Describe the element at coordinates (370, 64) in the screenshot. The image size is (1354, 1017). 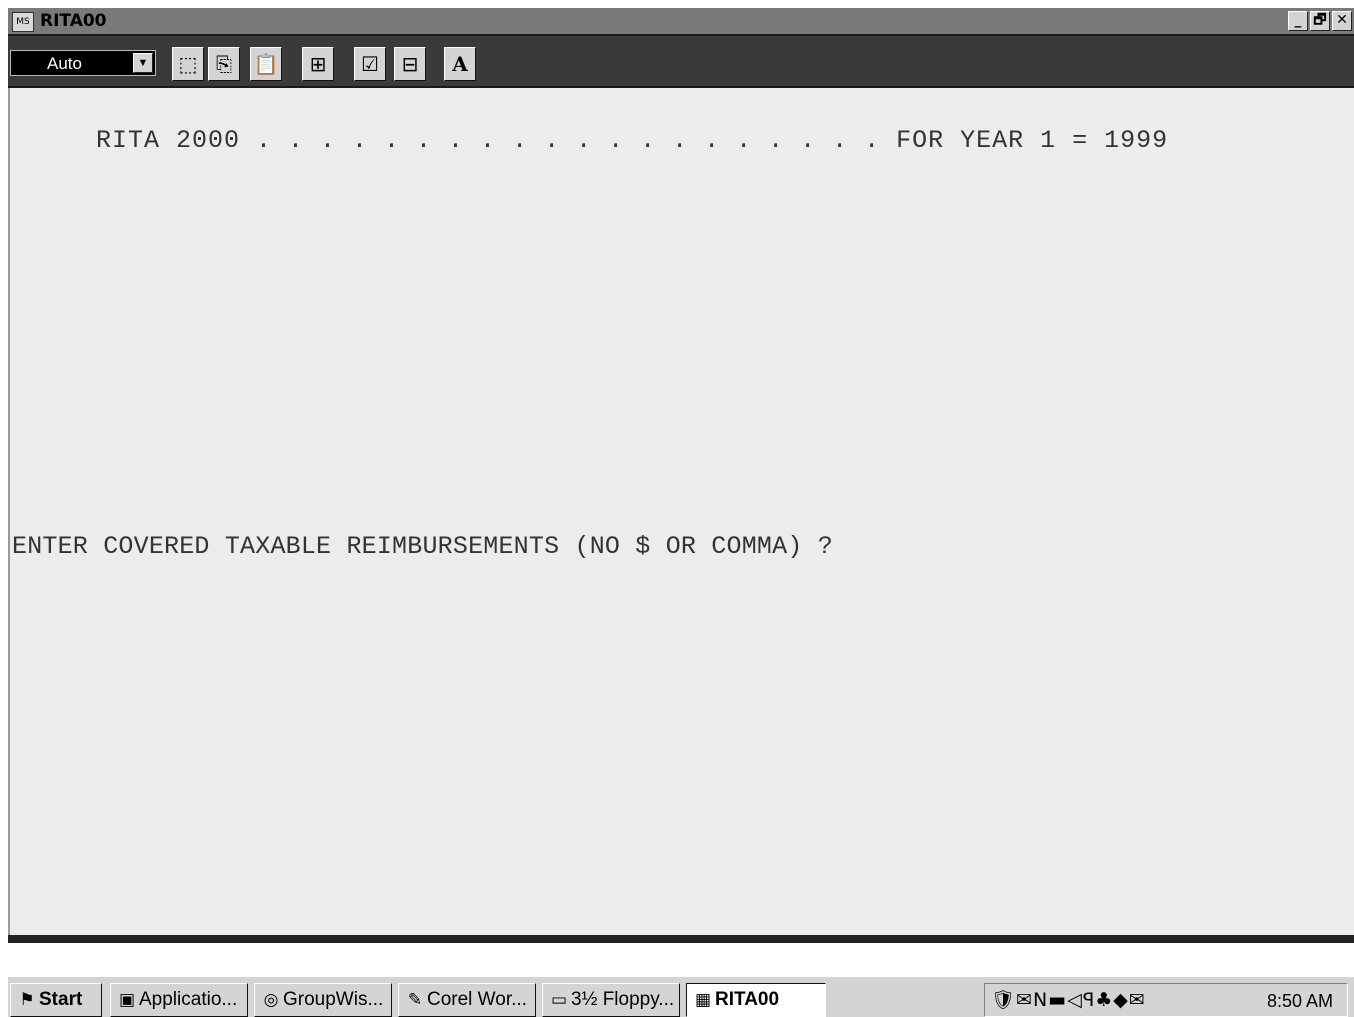
I see `properties-button: ☑` at that location.